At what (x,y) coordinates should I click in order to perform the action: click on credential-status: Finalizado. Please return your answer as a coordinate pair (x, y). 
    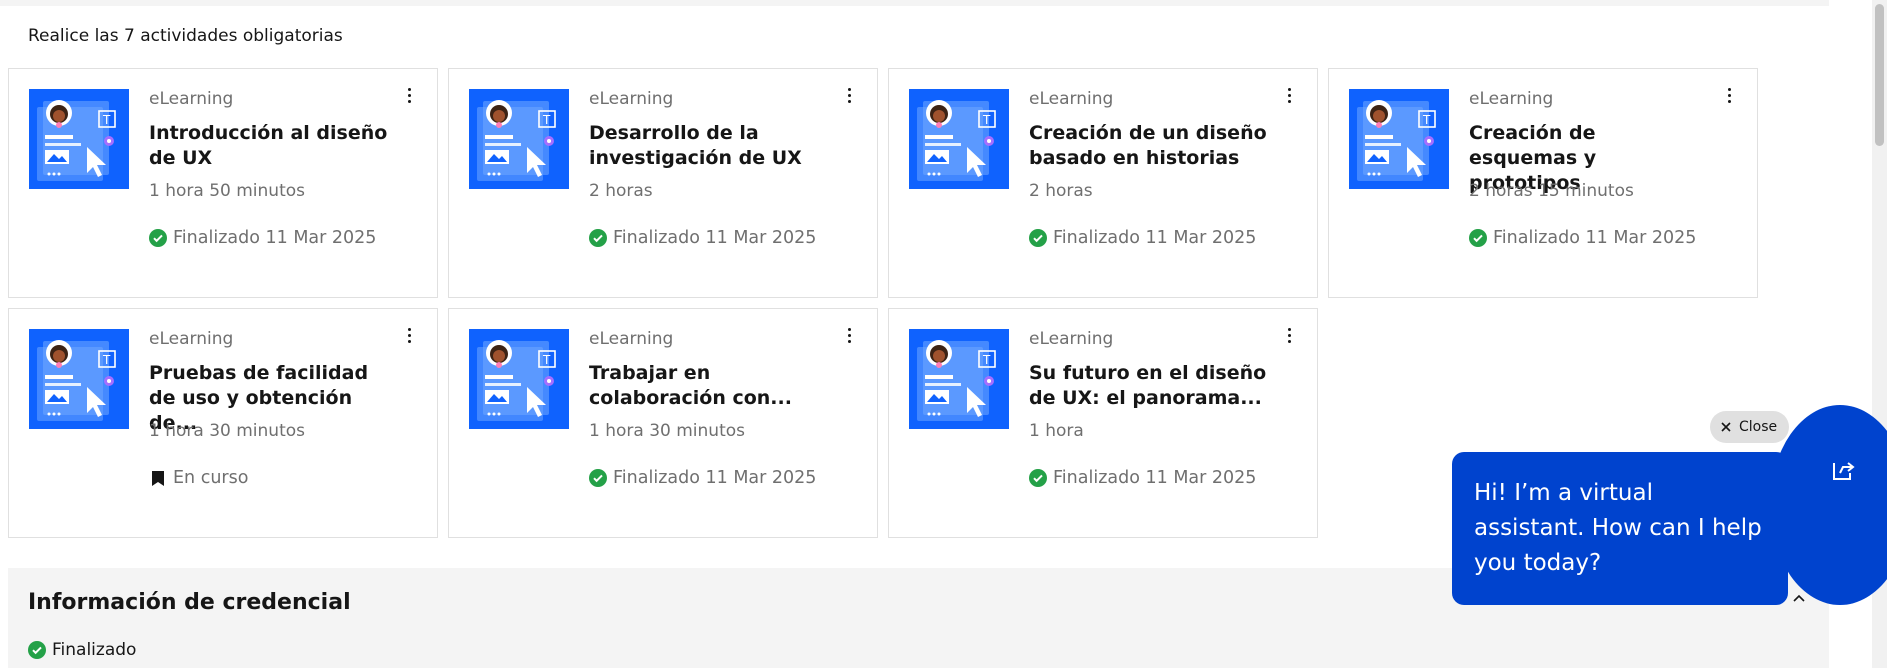
    Looking at the image, I should click on (82, 650).